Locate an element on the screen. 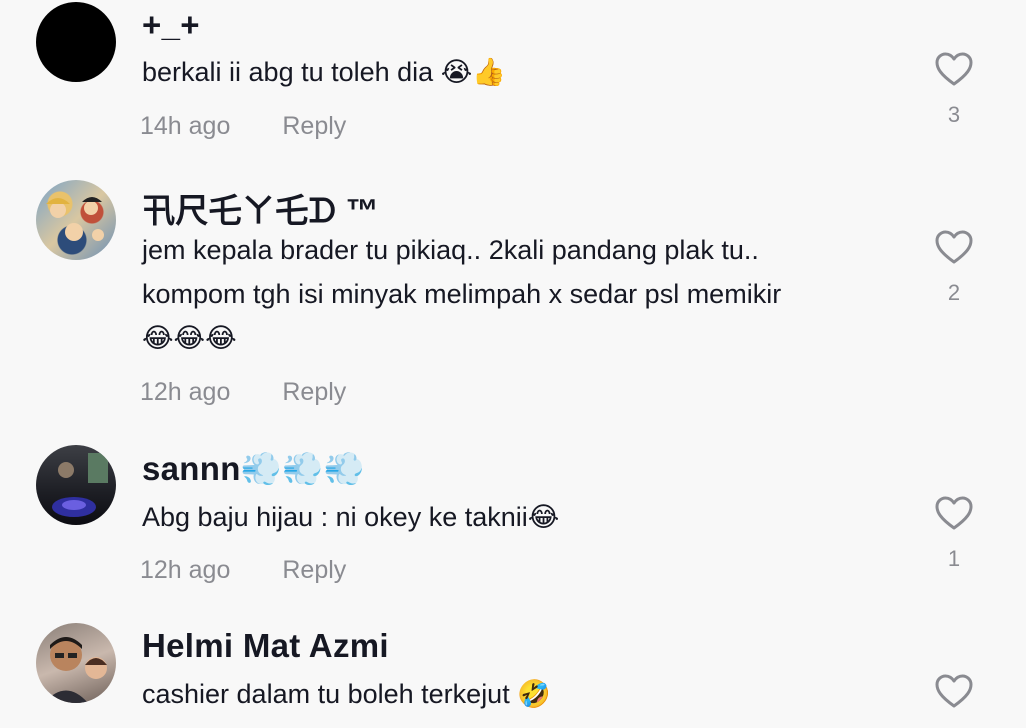  anime-group-icon is located at coordinates (75, 219).